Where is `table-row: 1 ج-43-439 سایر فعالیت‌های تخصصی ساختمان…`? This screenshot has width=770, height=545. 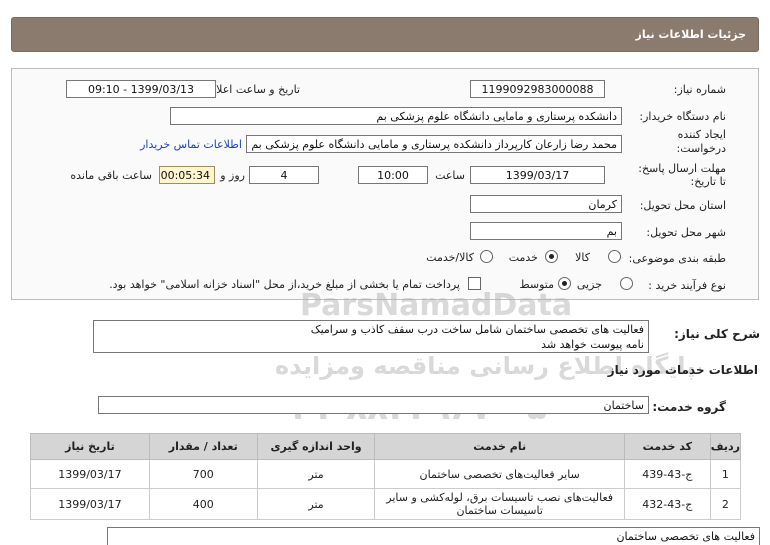 table-row: 1 ج-43-439 سایر فعالیت‌های تخصصی ساختمان… is located at coordinates (386, 474).